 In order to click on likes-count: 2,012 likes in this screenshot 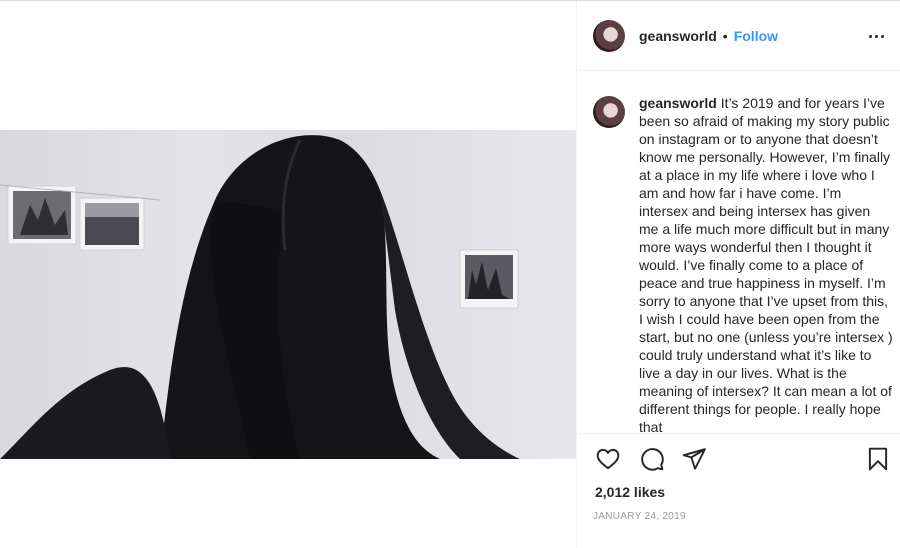, I will do `click(630, 492)`.